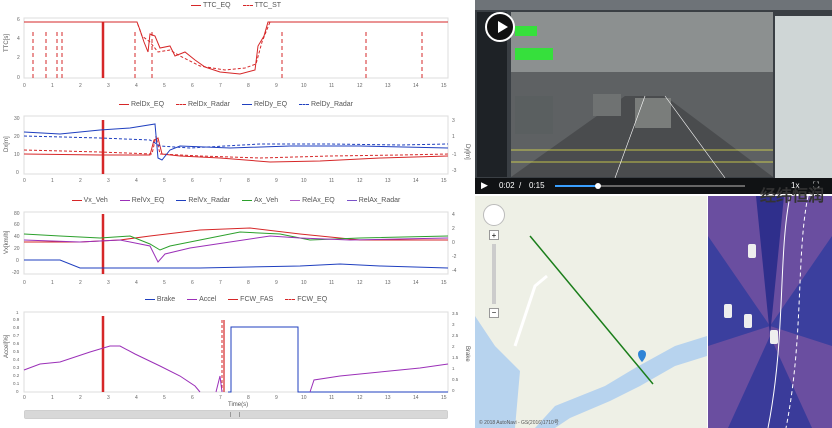 The width and height of the screenshot is (832, 428). Describe the element at coordinates (507, 185) in the screenshot. I see `elapsed-time: 0:02` at that location.